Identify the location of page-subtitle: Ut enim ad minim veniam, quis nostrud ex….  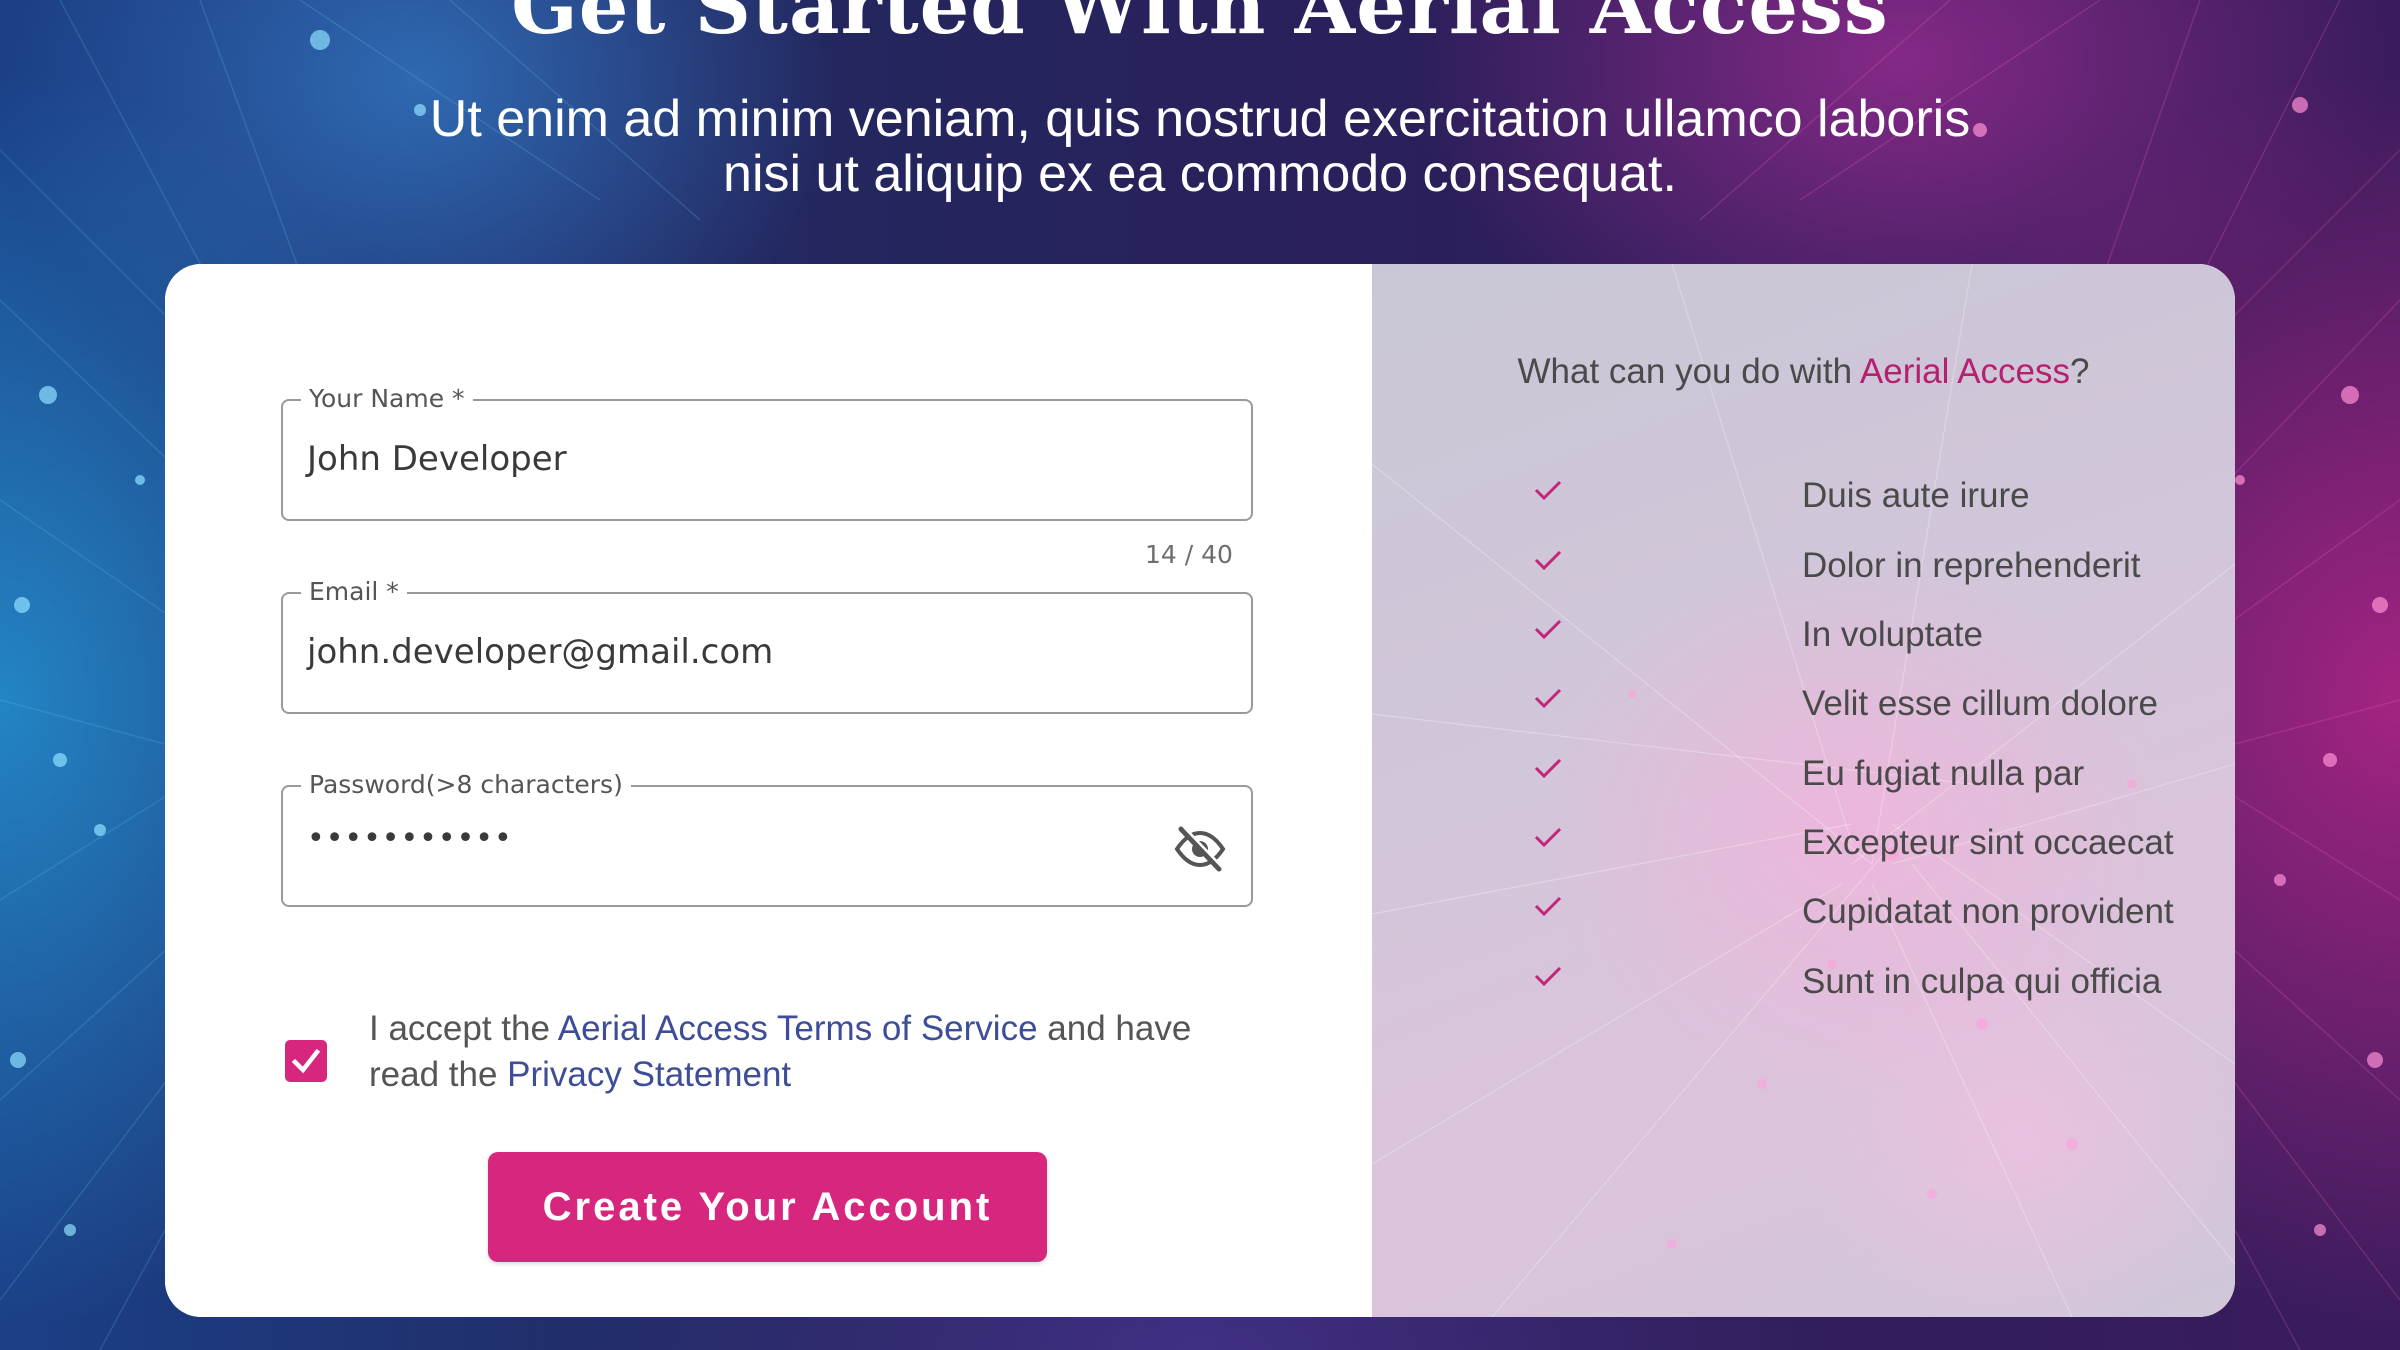
(1200, 146).